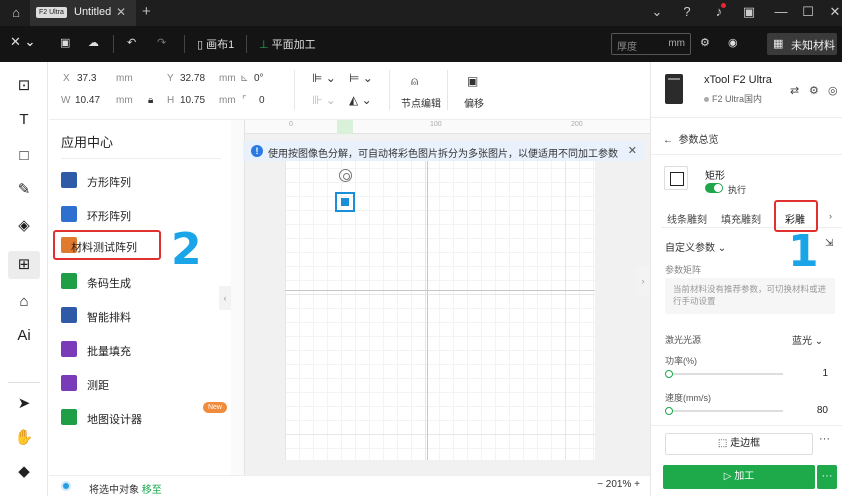 The height and width of the screenshot is (496, 842). What do you see at coordinates (24, 120) in the screenshot?
I see `text-tool-icon: T` at bounding box center [24, 120].